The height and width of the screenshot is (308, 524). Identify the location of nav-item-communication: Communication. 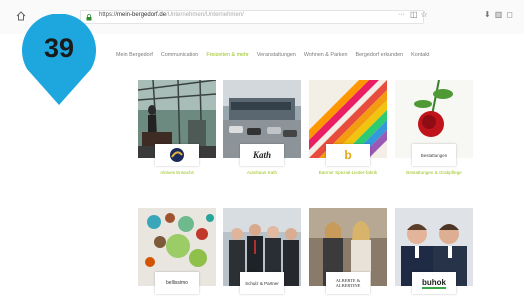
(179, 55).